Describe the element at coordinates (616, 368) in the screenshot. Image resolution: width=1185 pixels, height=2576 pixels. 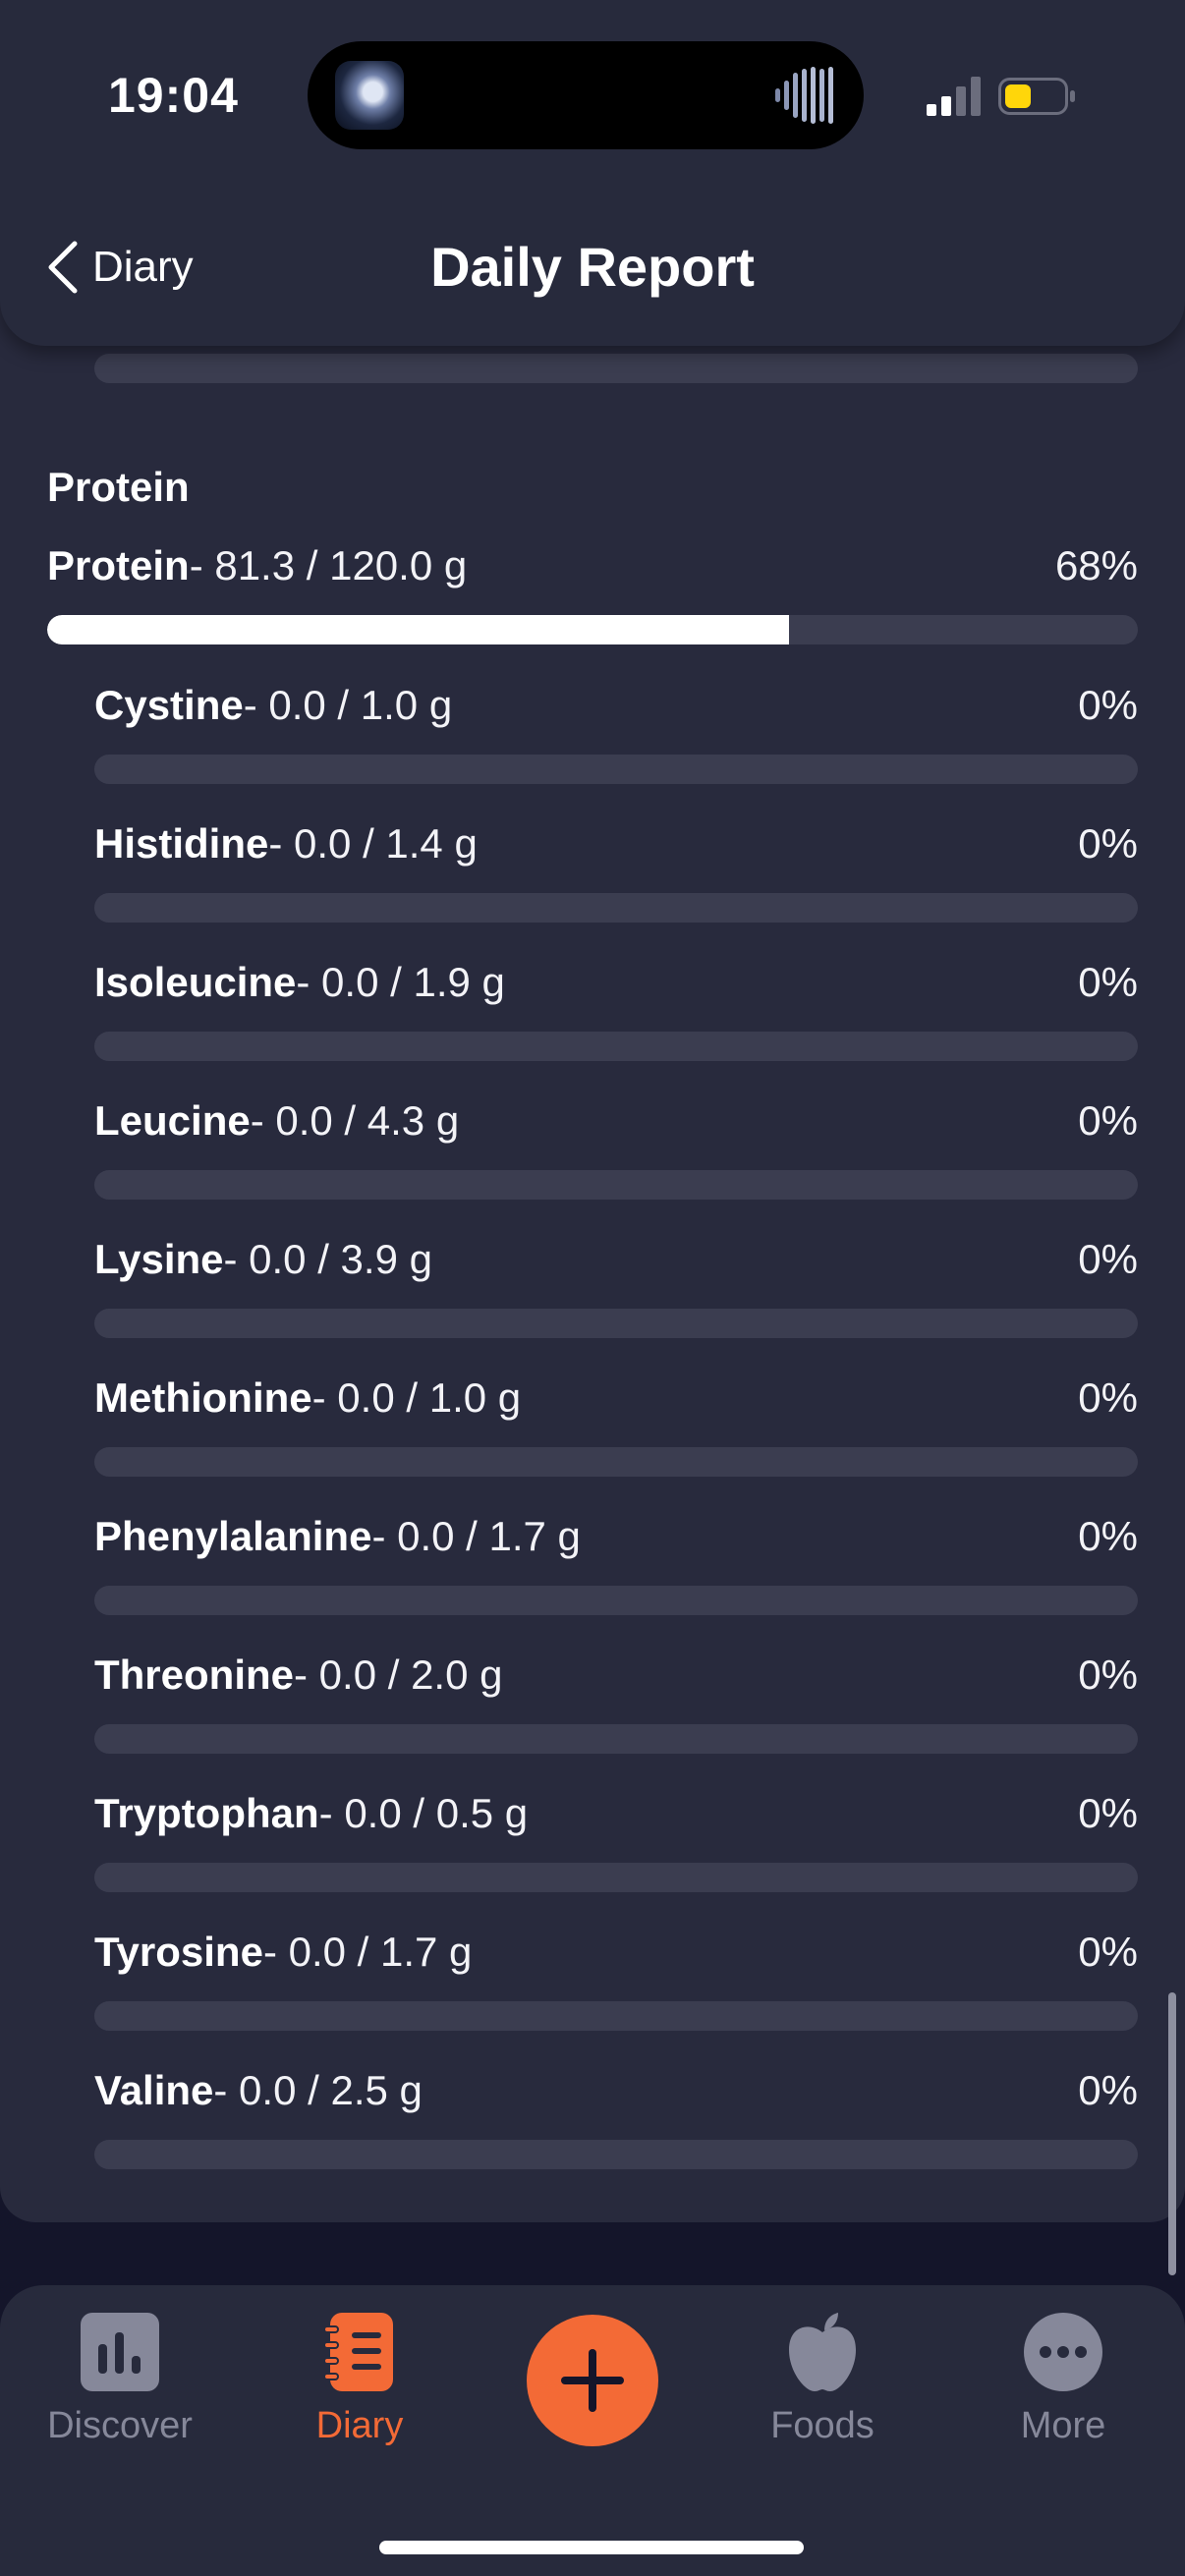
I see `clipped-progress-track` at that location.